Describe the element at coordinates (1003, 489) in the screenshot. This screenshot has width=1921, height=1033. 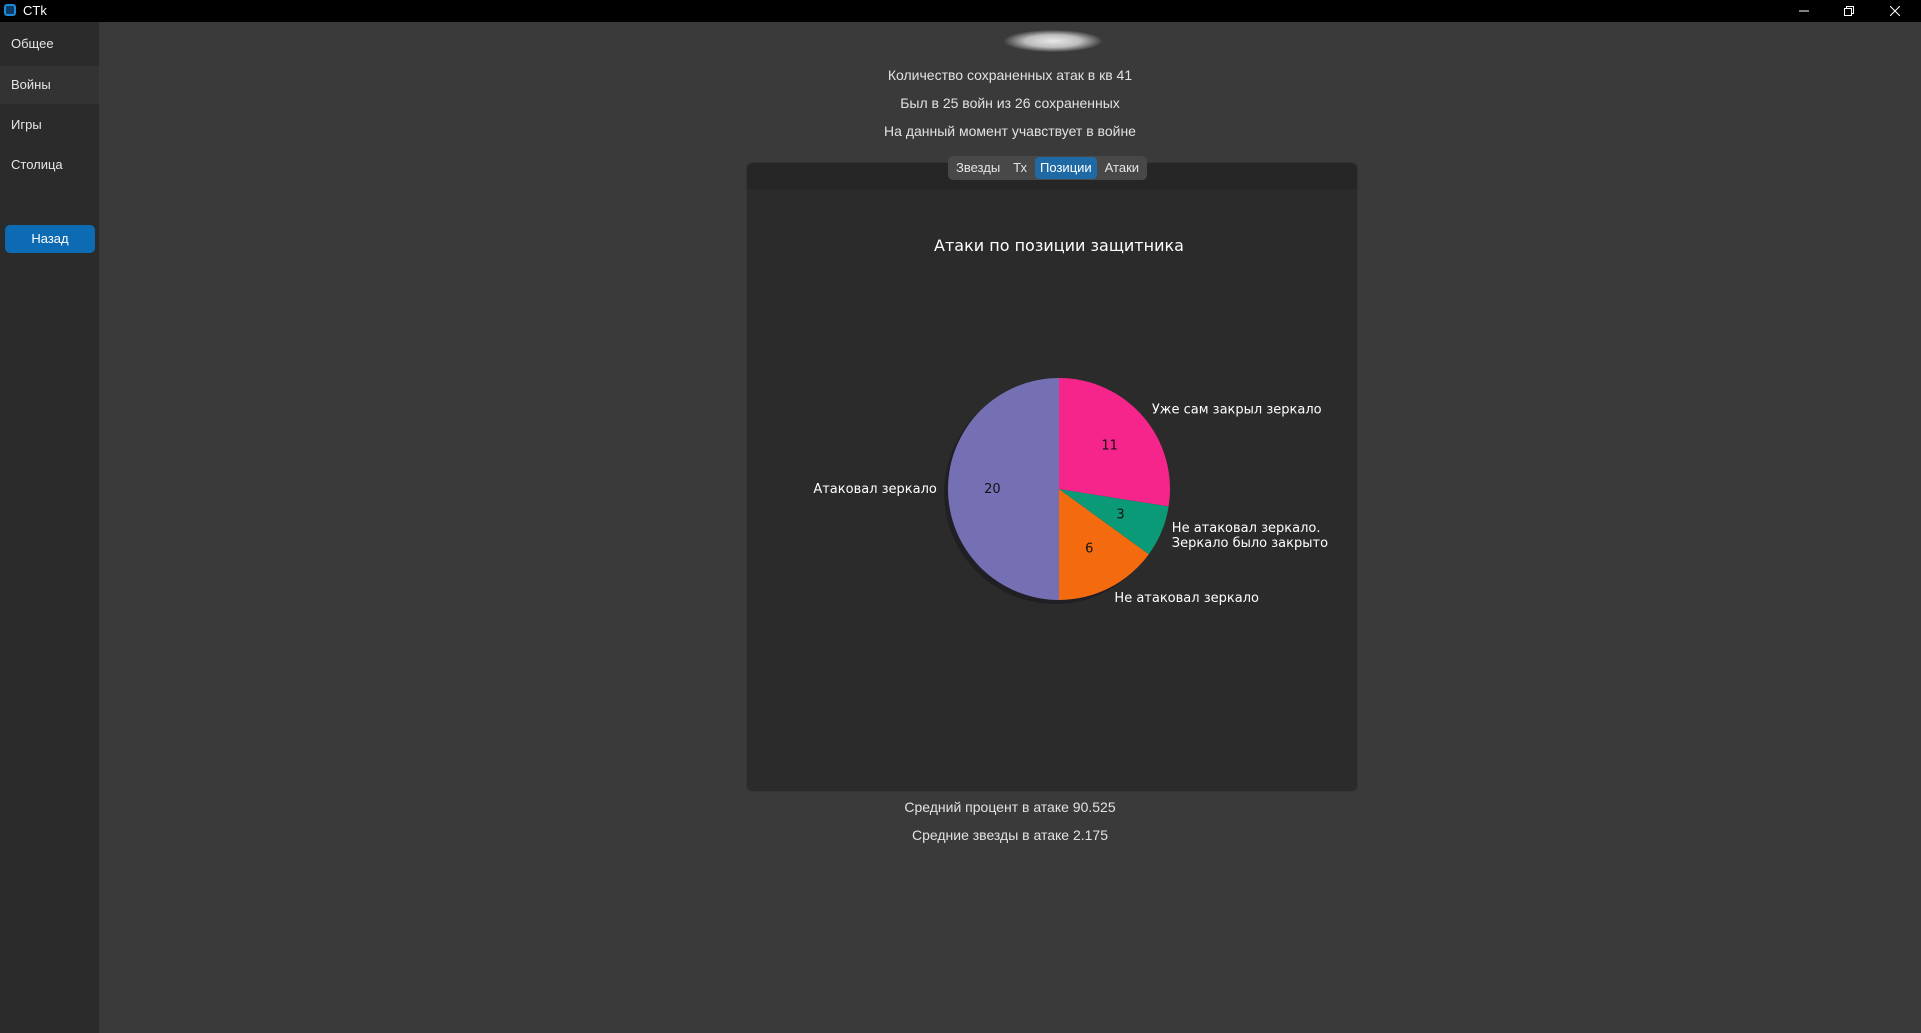
I see `pie-slice` at that location.